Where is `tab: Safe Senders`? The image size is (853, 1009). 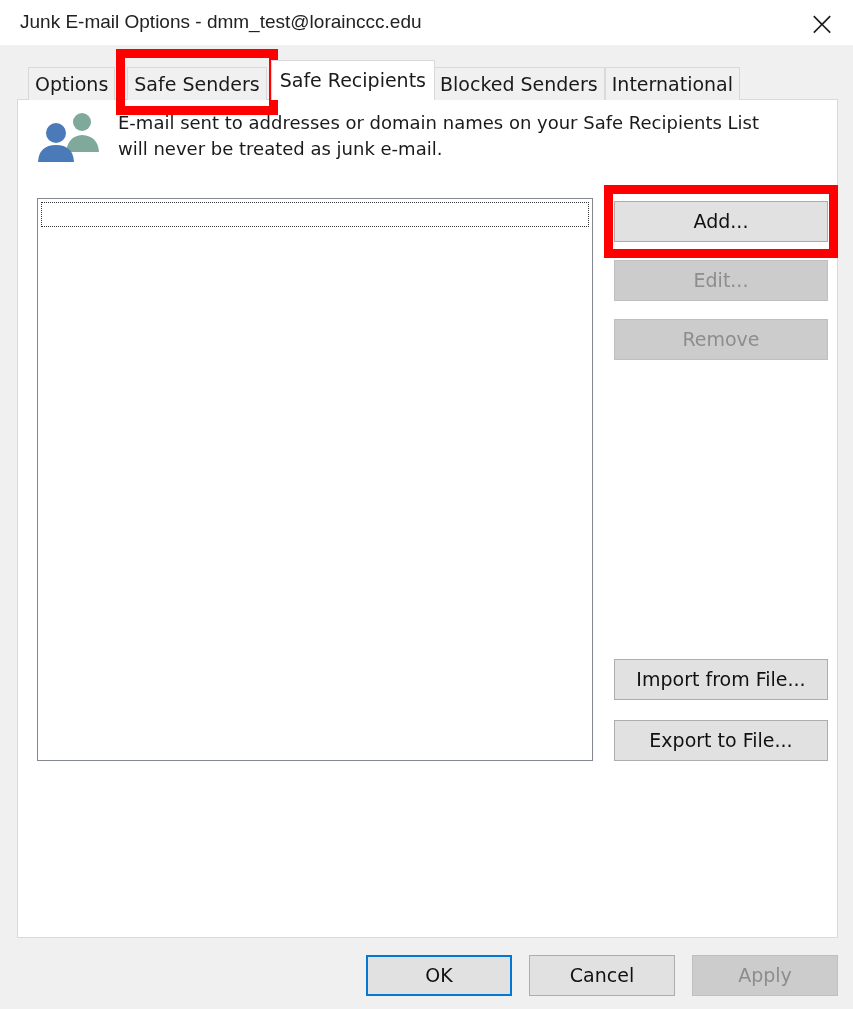
tab: Safe Senders is located at coordinates (197, 83).